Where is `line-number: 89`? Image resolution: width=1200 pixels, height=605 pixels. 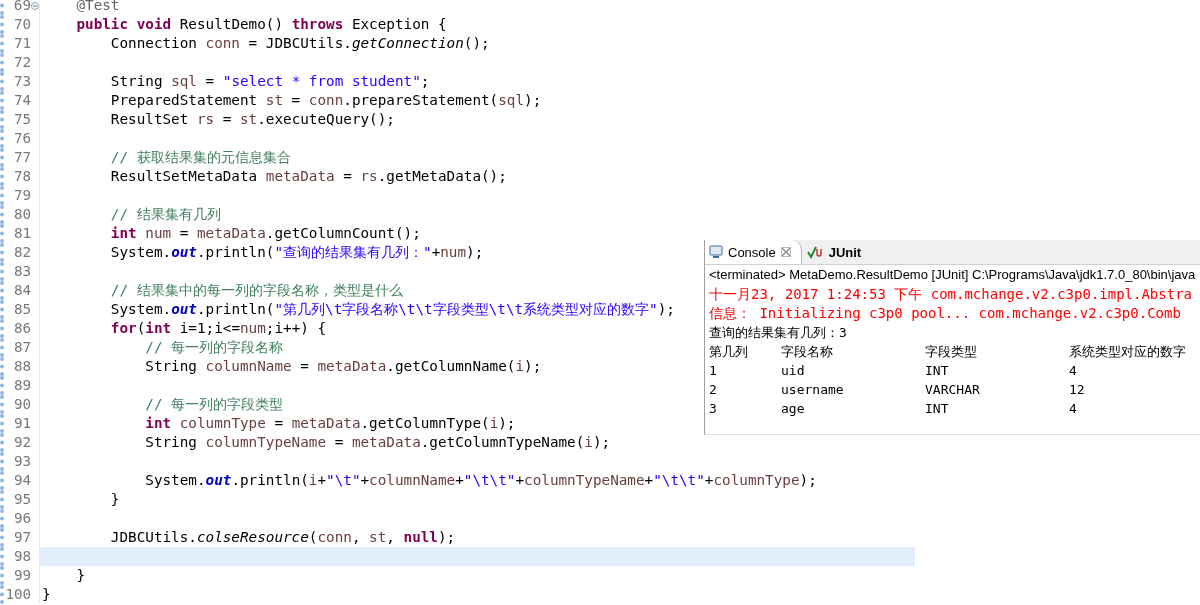
line-number: 89 is located at coordinates (22, 385).